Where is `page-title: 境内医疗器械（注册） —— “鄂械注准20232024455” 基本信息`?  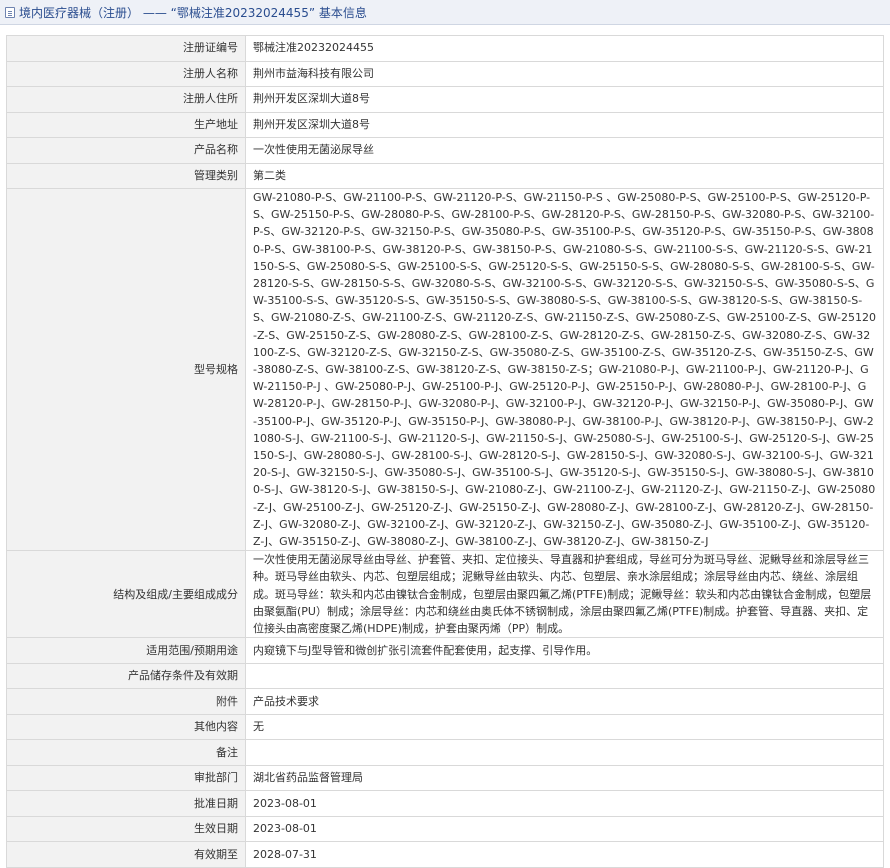 page-title: 境内医疗器械（注册） —— “鄂械注准20232024455” 基本信息 is located at coordinates (193, 12).